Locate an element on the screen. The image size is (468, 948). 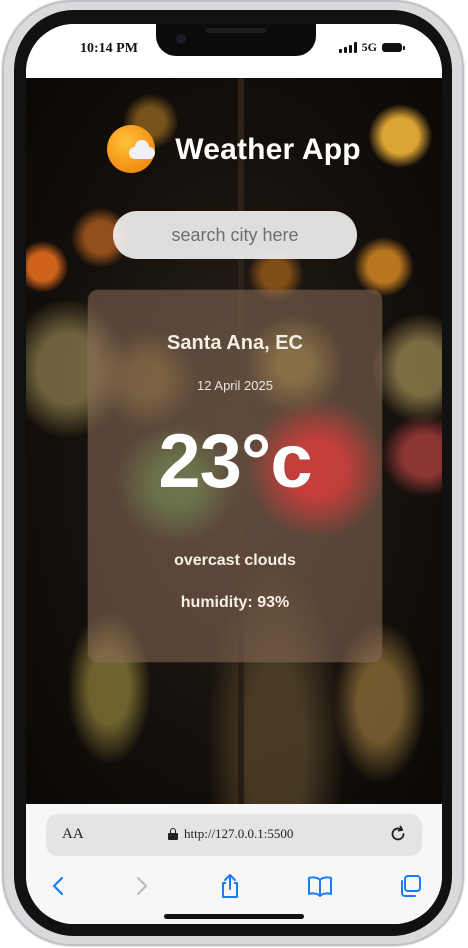
back-button is located at coordinates (58, 886).